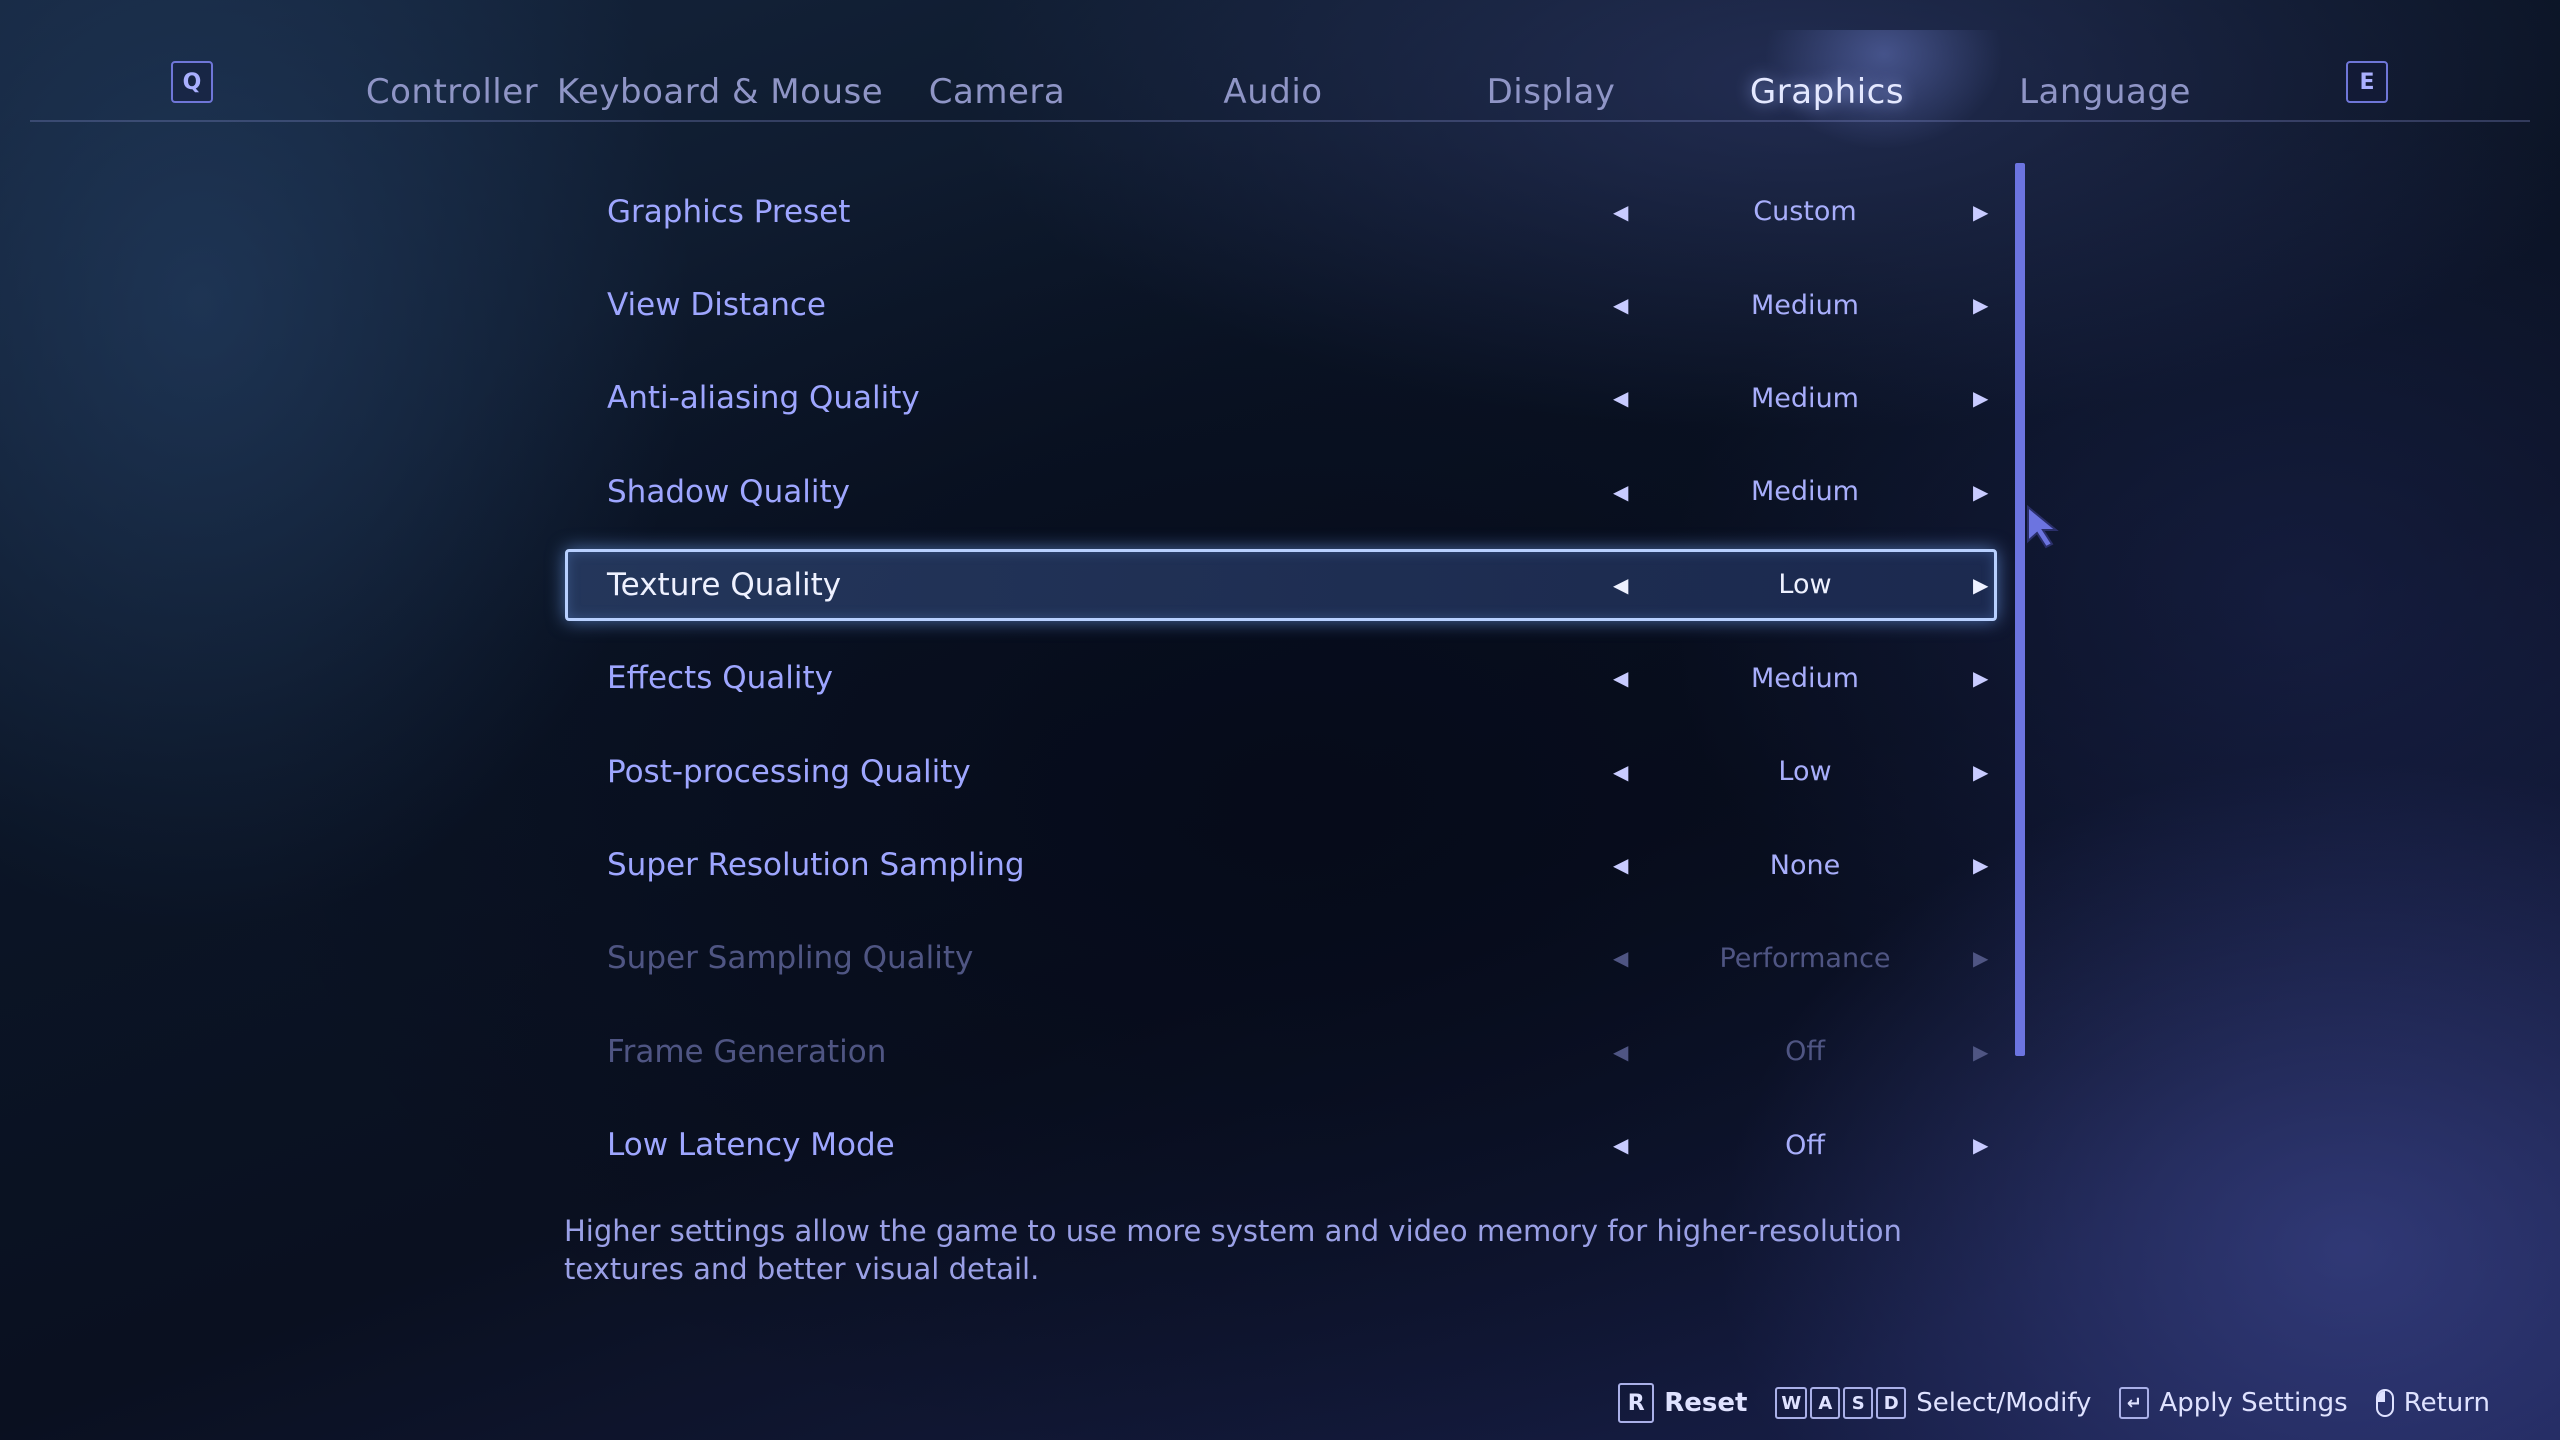 The height and width of the screenshot is (1440, 2560). What do you see at coordinates (1805, 212) in the screenshot?
I see `setting-value: Custom` at bounding box center [1805, 212].